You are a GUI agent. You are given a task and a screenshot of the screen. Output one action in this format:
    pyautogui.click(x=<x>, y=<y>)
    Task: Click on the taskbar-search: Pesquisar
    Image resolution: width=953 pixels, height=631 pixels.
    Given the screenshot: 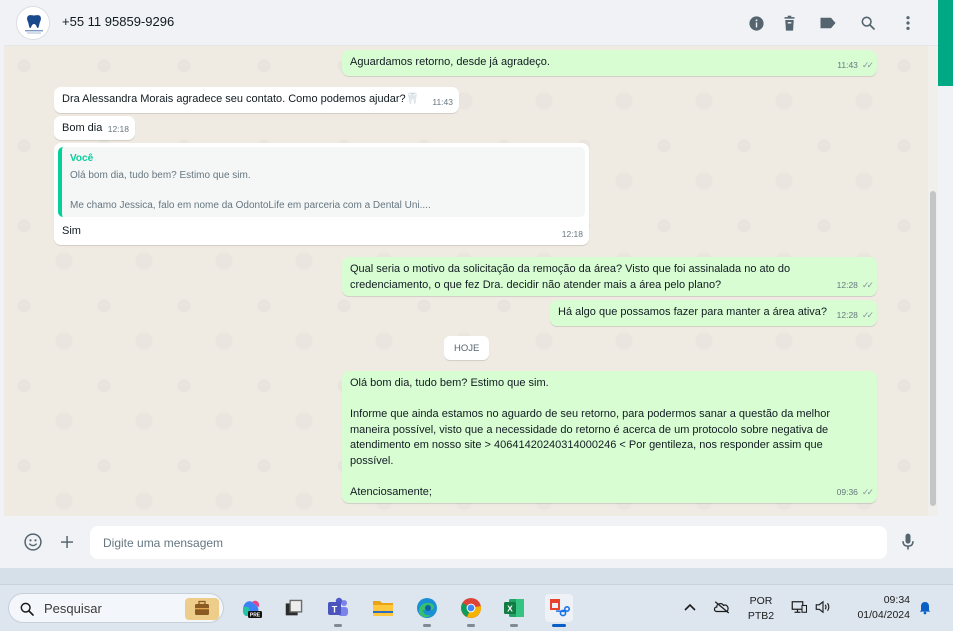 What is the action you would take?
    pyautogui.click(x=116, y=608)
    